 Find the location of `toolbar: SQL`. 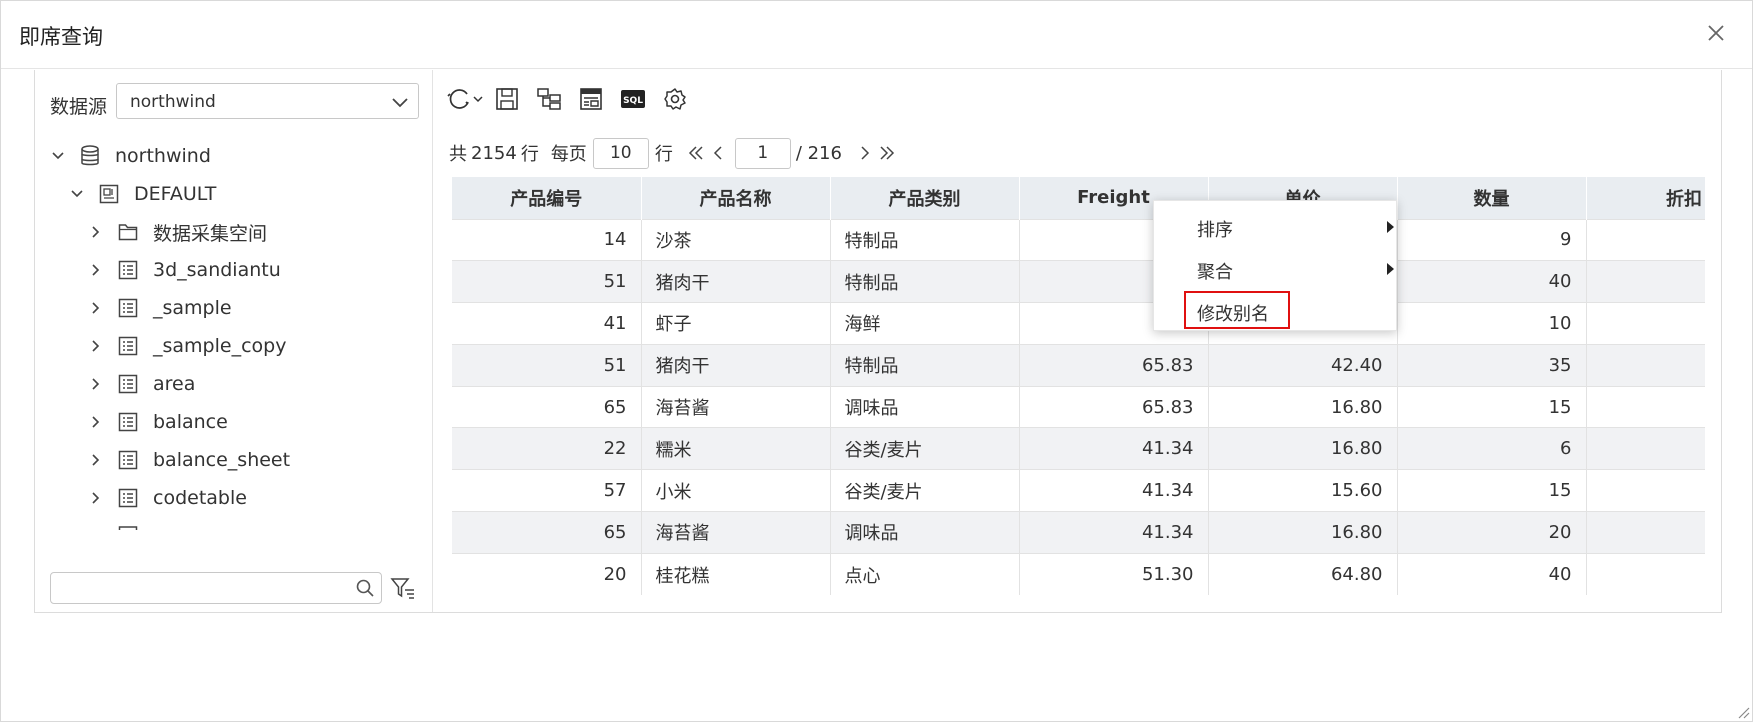

toolbar: SQL is located at coordinates (573, 99).